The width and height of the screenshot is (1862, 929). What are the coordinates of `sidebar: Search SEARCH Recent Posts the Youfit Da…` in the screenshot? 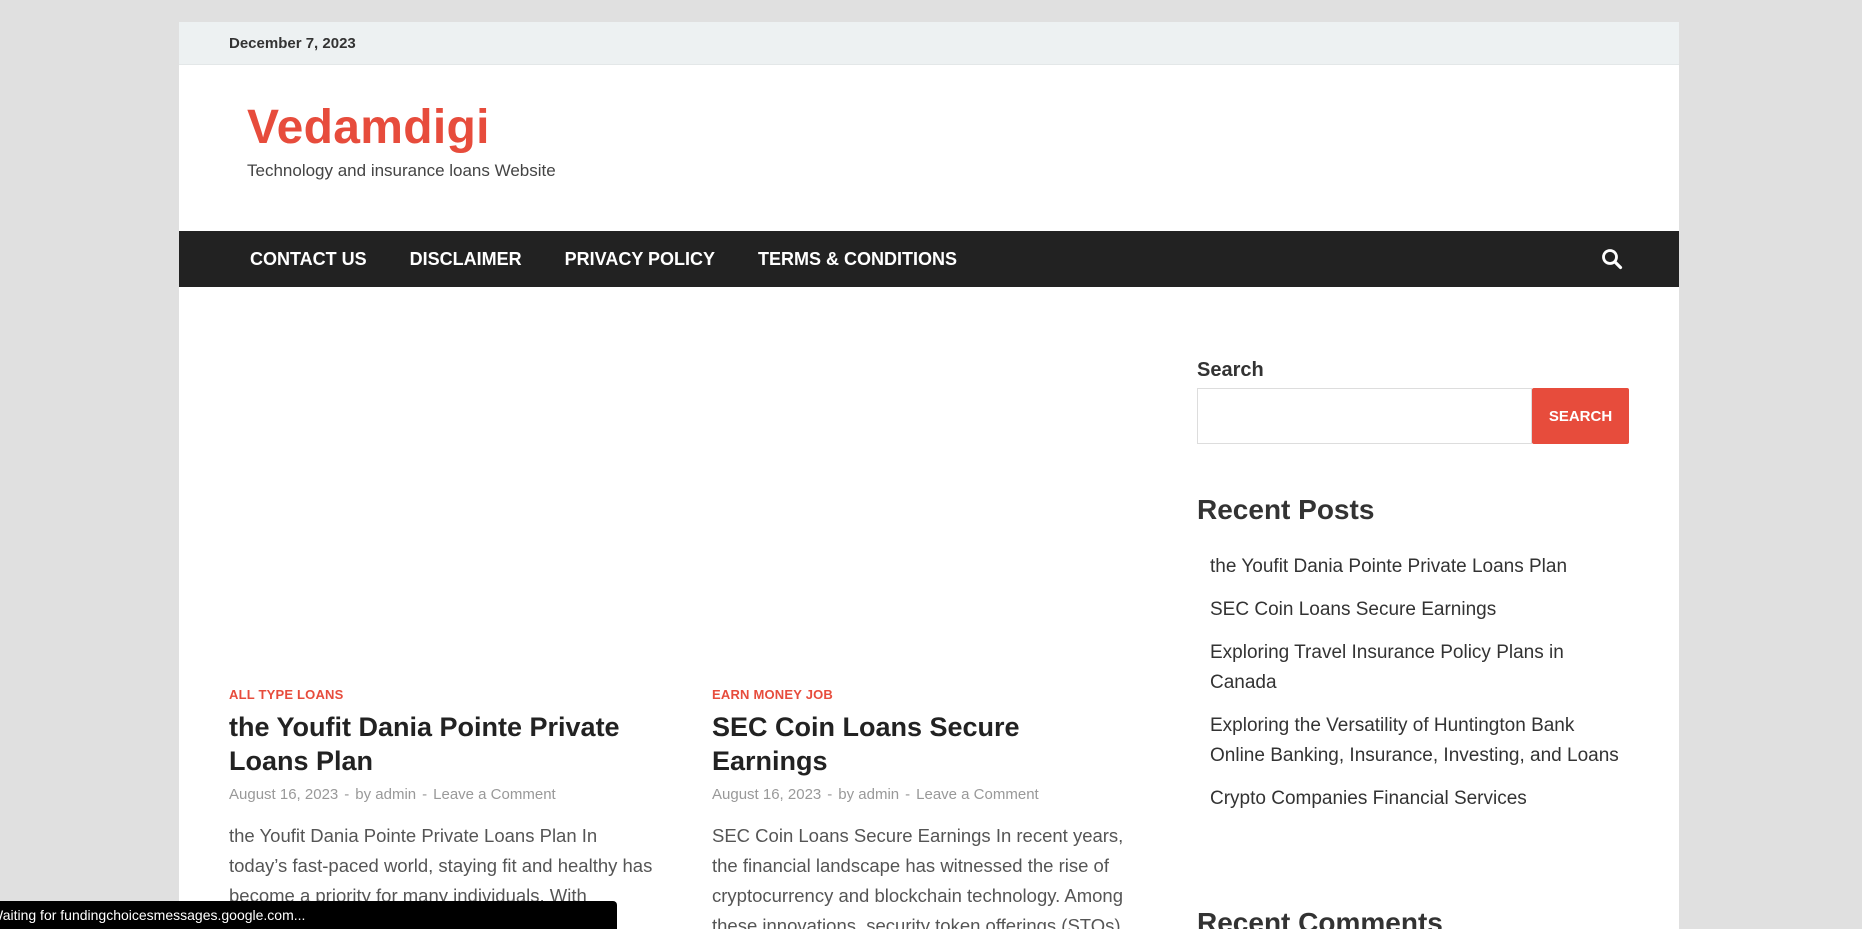 It's located at (1417, 593).